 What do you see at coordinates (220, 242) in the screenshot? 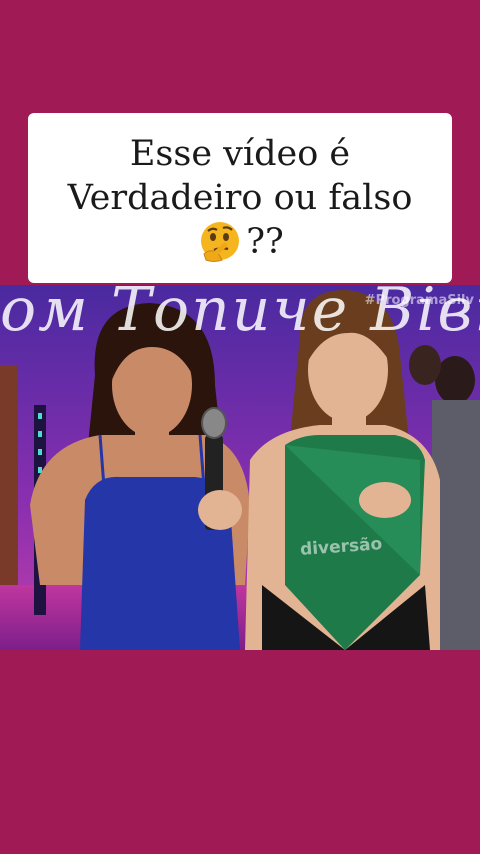
I see `thinking-face-emoji` at bounding box center [220, 242].